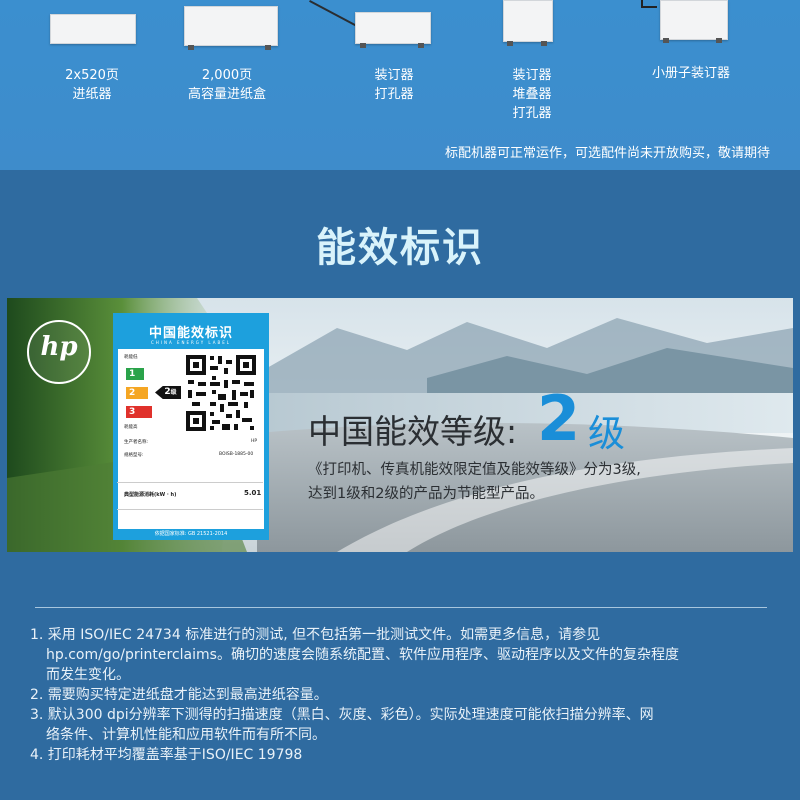 The width and height of the screenshot is (800, 800). I want to click on footnote-item: 4. 打印耗材平均覆盖率基于ISO/IEC 19798, so click(166, 755).